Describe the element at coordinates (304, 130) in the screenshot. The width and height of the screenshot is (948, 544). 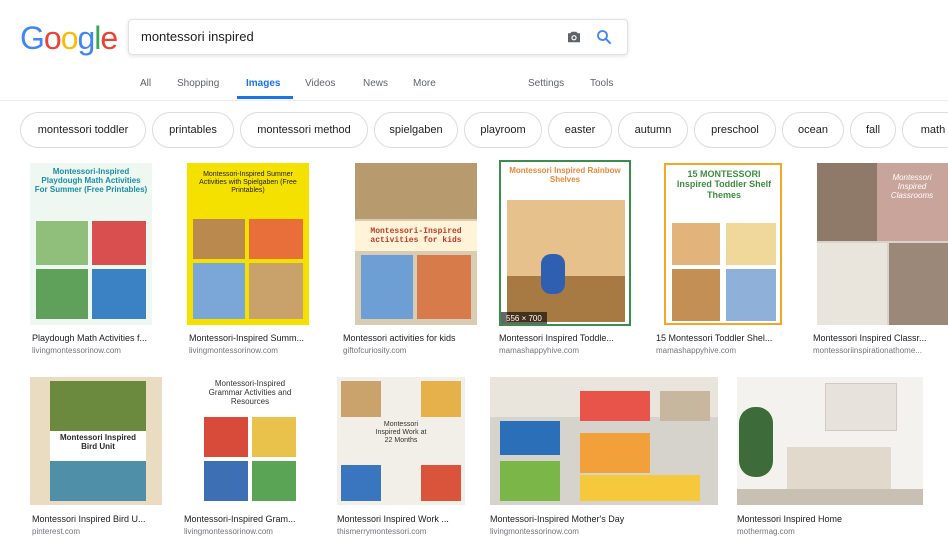
I see `chip: montessori method` at that location.